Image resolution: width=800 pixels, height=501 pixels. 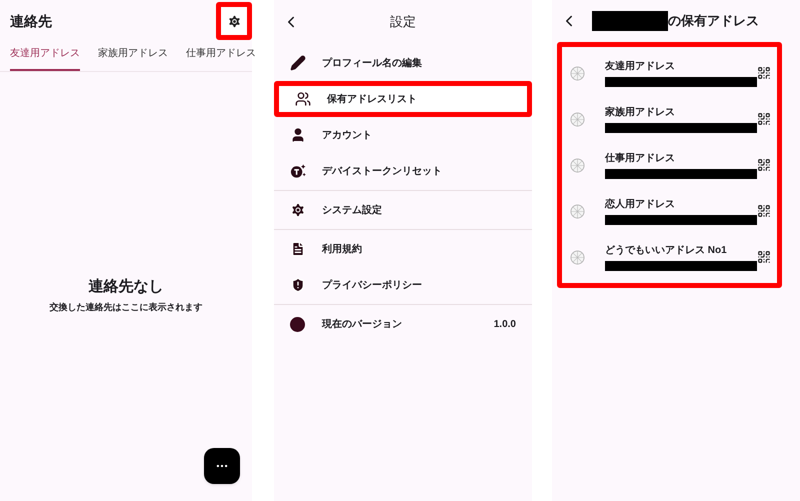 I want to click on settings-item-label: 利用規約, so click(x=342, y=249).